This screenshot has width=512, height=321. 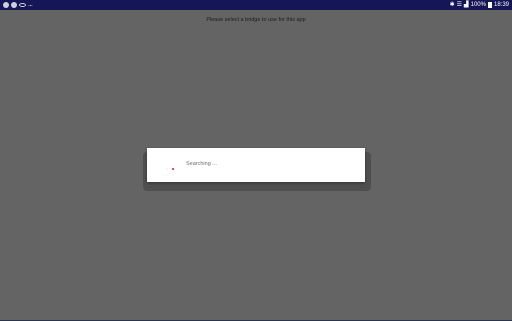 What do you see at coordinates (466, 5) in the screenshot?
I see `signal-icon: ▟` at bounding box center [466, 5].